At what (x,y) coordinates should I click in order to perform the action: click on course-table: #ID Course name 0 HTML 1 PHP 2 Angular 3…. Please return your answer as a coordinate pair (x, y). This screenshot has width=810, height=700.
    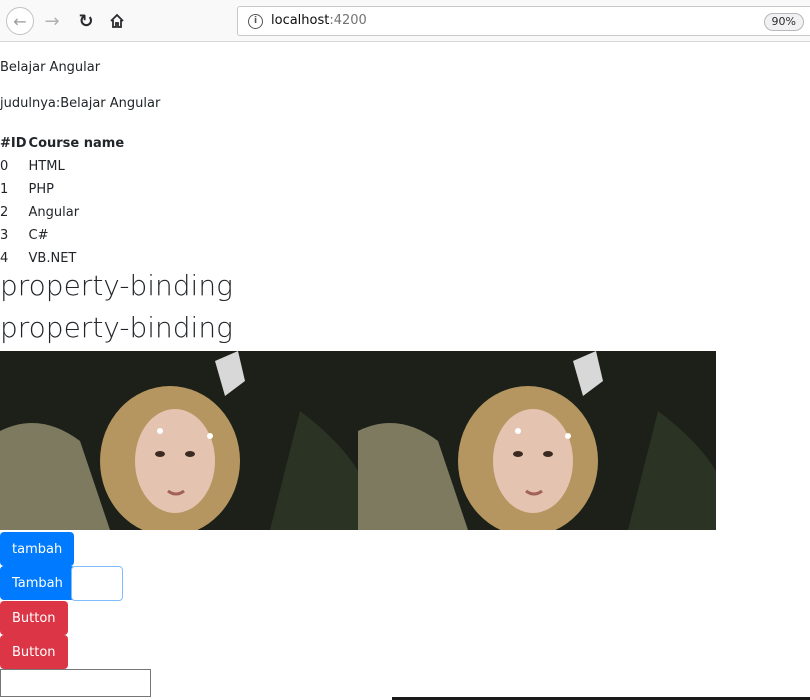
    Looking at the image, I should click on (63, 200).